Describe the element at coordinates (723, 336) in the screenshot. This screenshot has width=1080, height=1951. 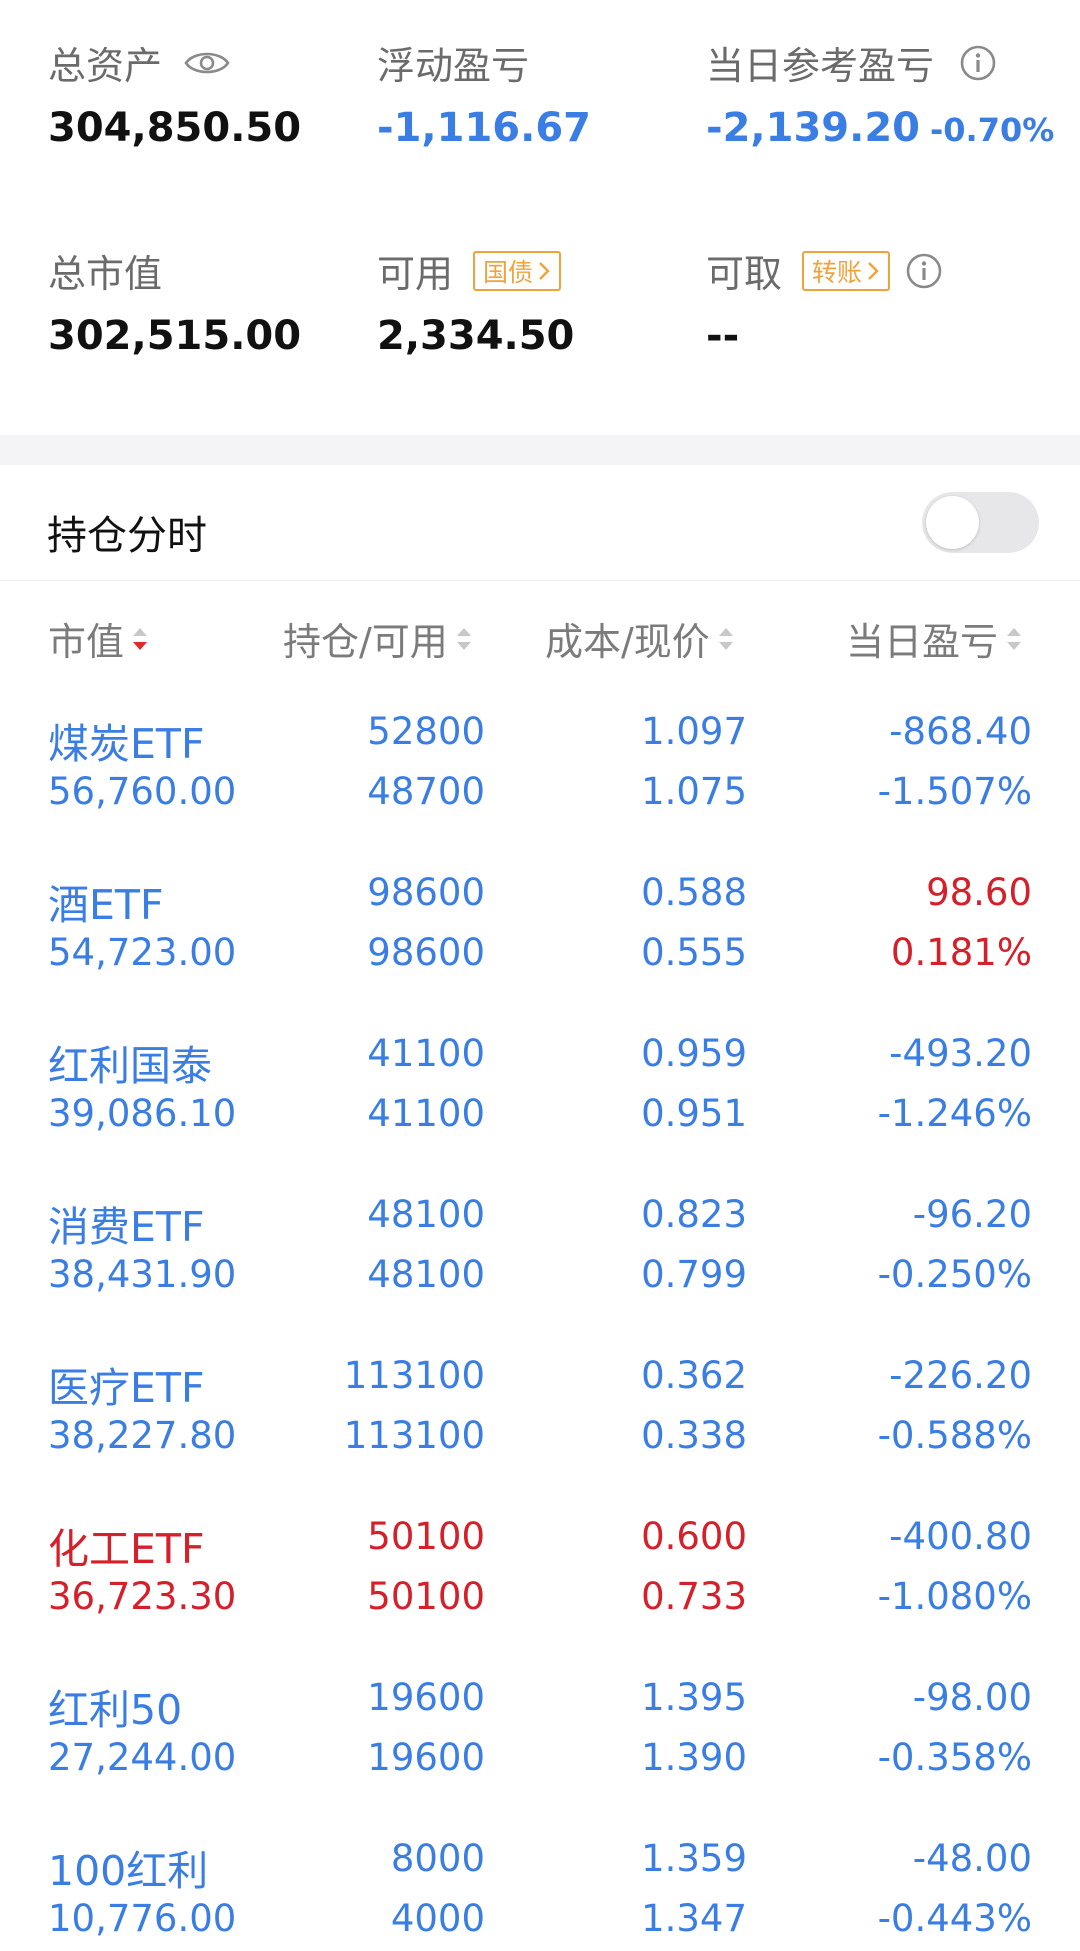
I see `withdrawable-value: --` at that location.